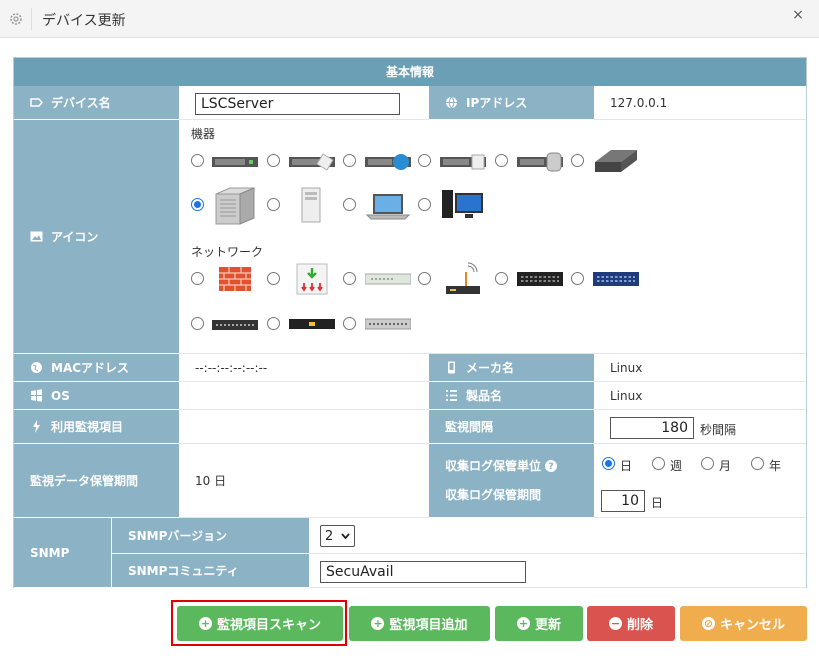  What do you see at coordinates (616, 161) in the screenshot?
I see `appliance-icon` at bounding box center [616, 161].